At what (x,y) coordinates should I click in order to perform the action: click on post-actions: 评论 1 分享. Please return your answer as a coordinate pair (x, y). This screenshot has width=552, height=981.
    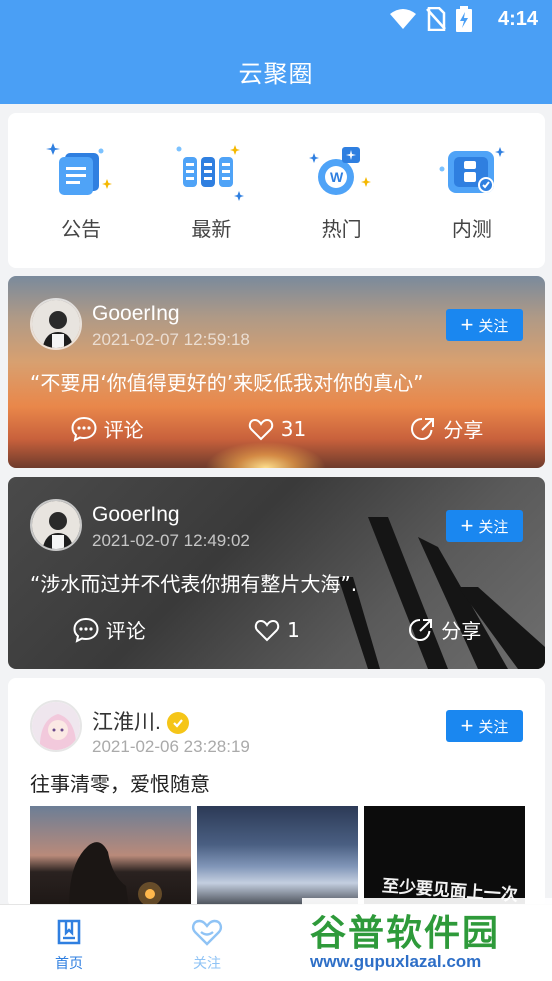
    Looking at the image, I should click on (276, 629).